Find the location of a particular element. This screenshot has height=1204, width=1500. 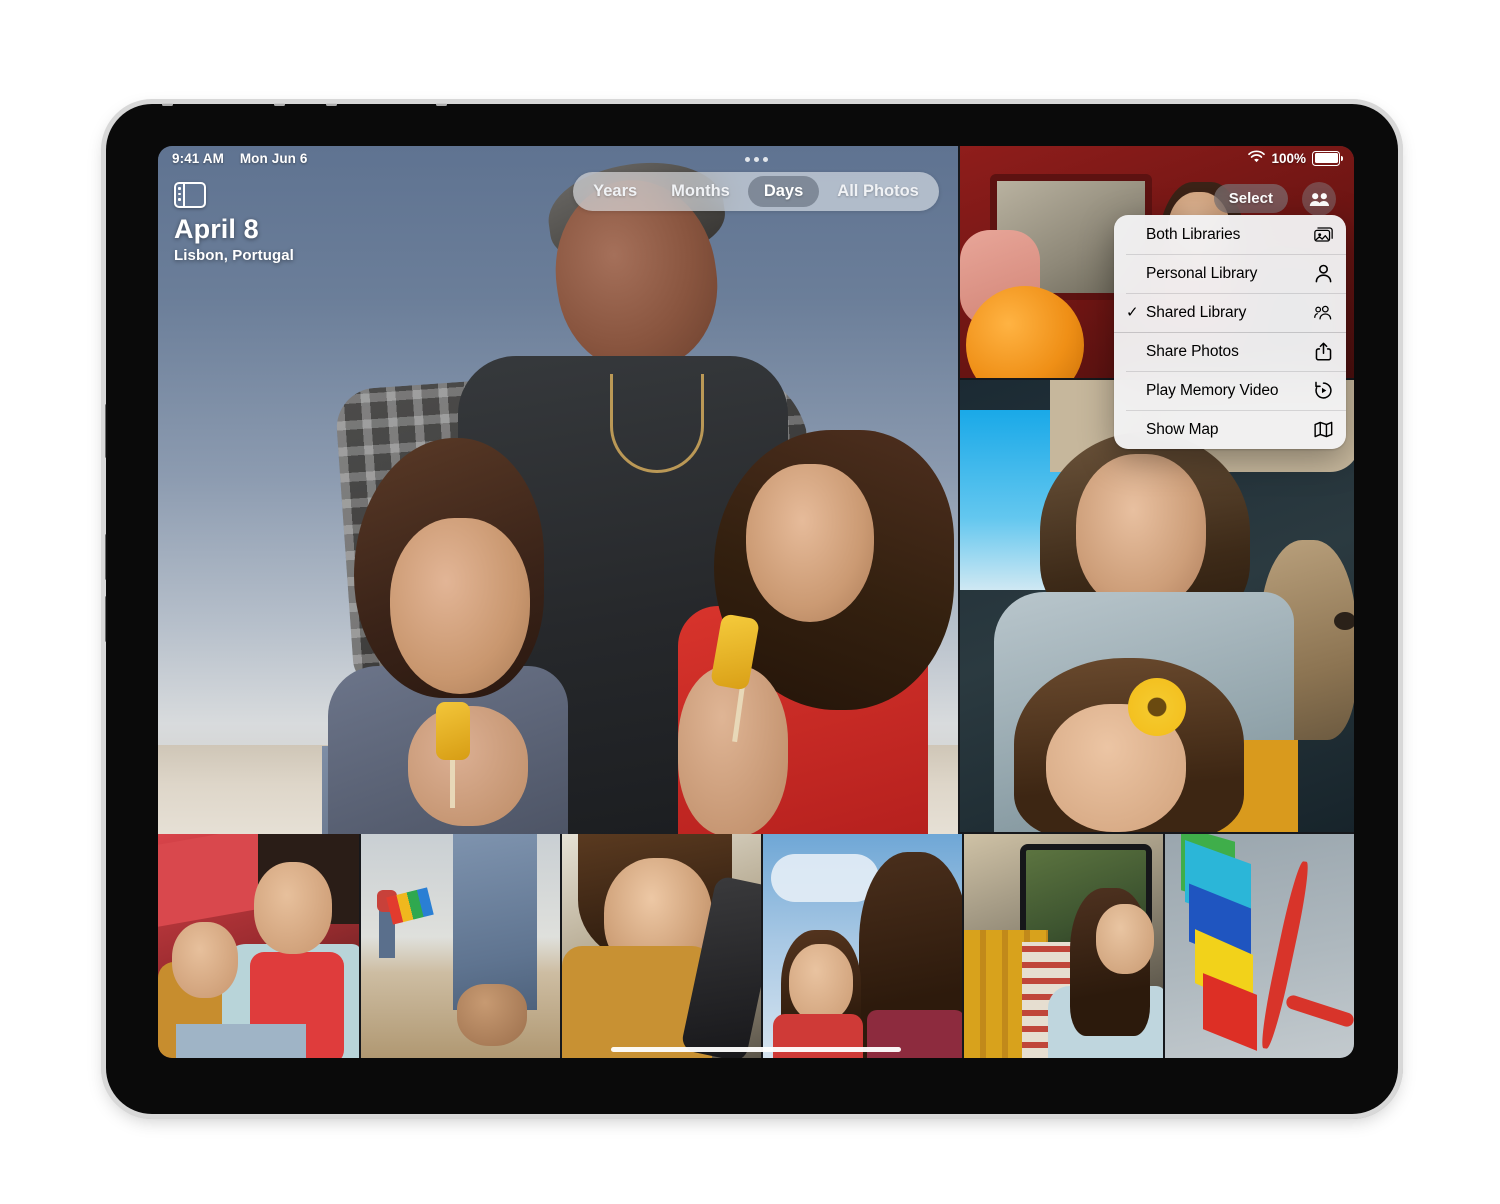

menu-item-personal-library: Personal Library is located at coordinates (1230, 273).